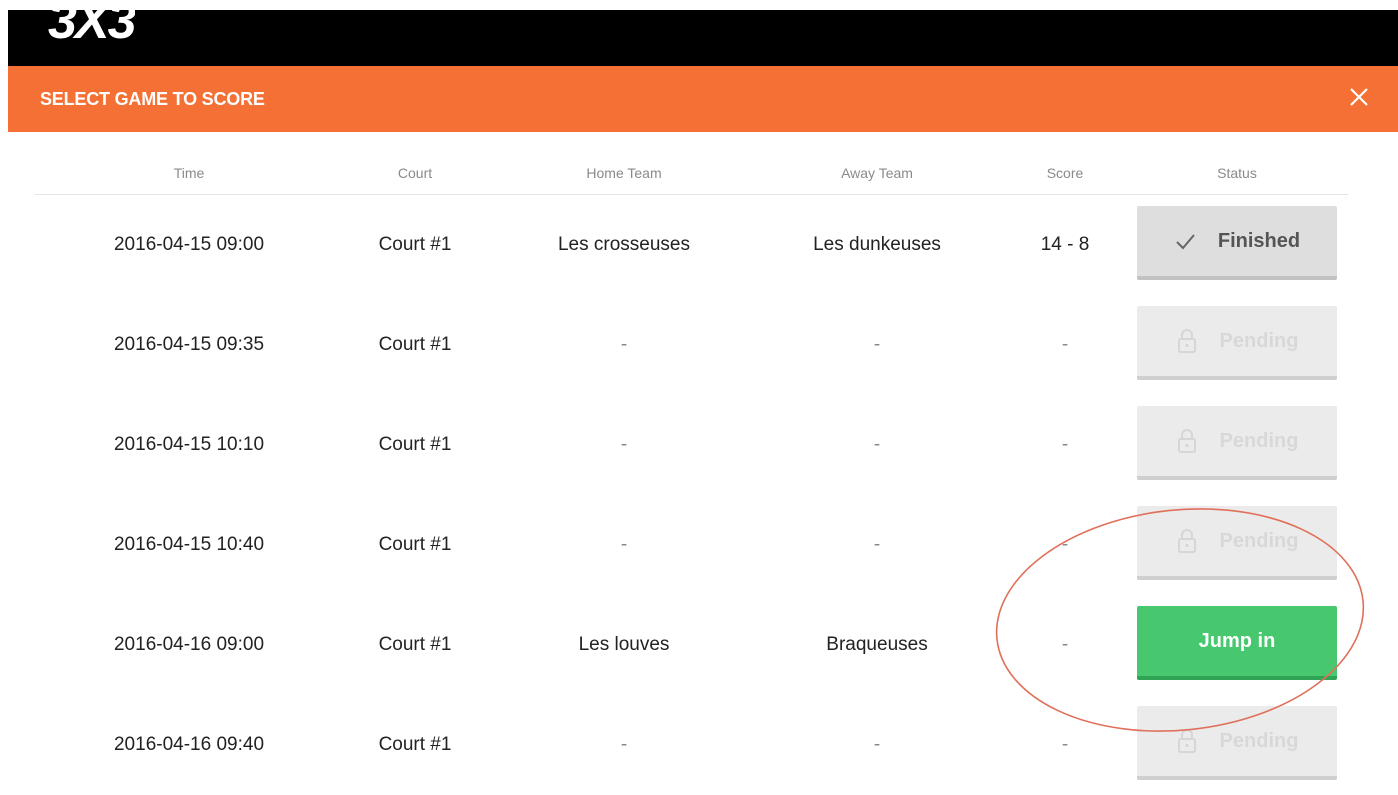  Describe the element at coordinates (877, 244) in the screenshot. I see `away-team-cell: Les dunkeuses` at that location.